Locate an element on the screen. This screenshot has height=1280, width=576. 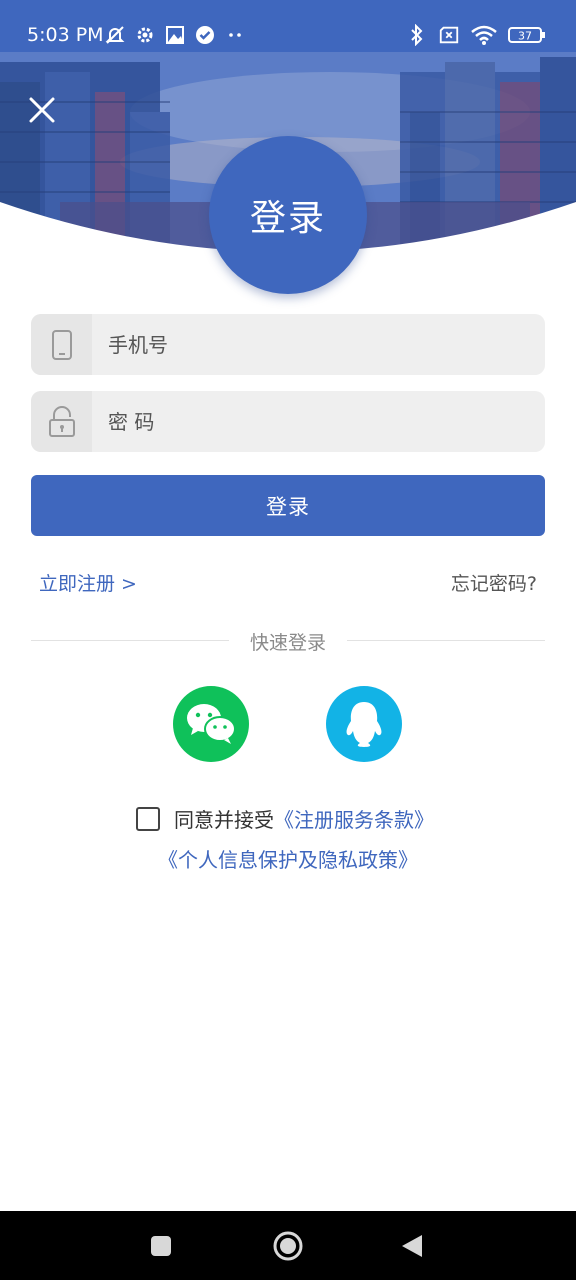
login-button: 登录 is located at coordinates (288, 505).